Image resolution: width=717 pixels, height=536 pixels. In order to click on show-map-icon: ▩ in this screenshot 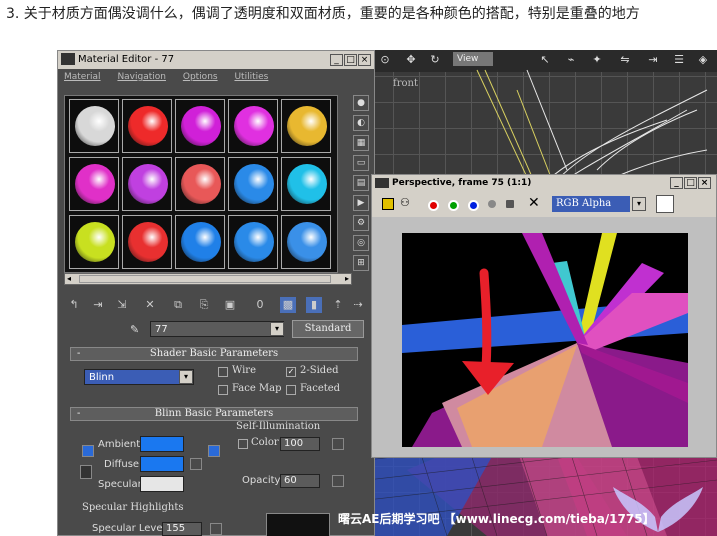, I will do `click(288, 305)`.